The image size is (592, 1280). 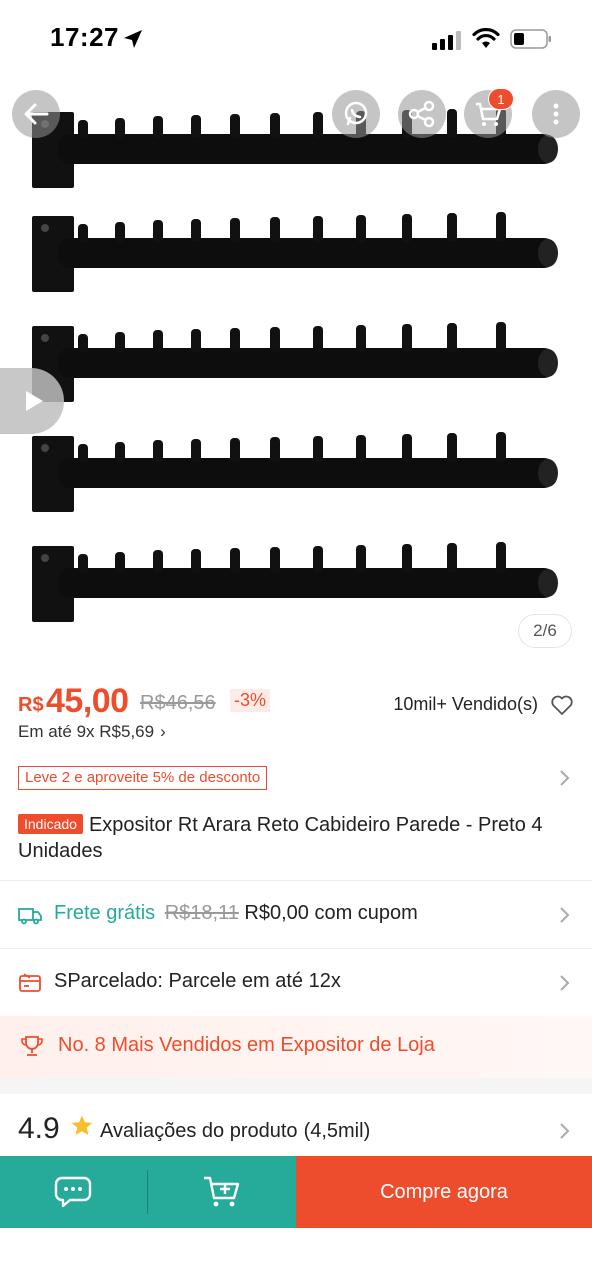 I want to click on truck-icon, so click(x=30, y=916).